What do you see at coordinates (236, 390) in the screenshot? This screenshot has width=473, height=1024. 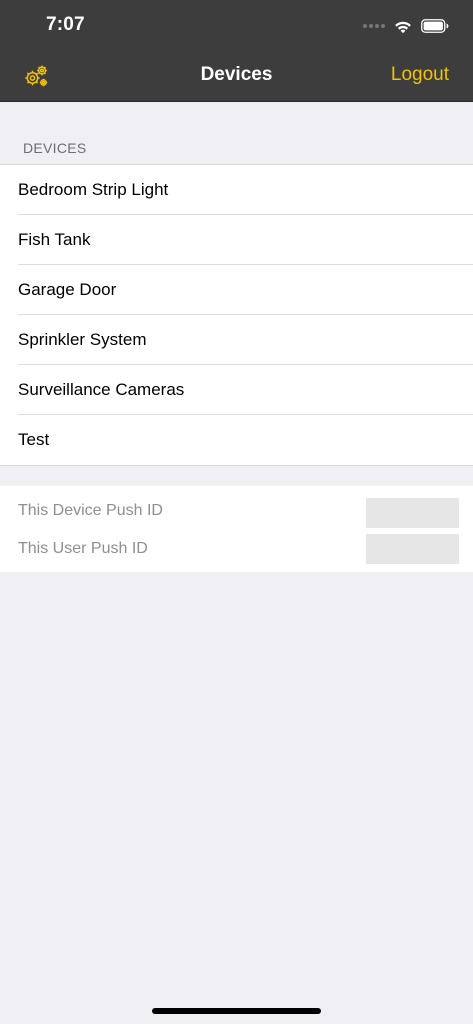 I see `device-item-surveillance-cameras: Surveillance Cameras` at bounding box center [236, 390].